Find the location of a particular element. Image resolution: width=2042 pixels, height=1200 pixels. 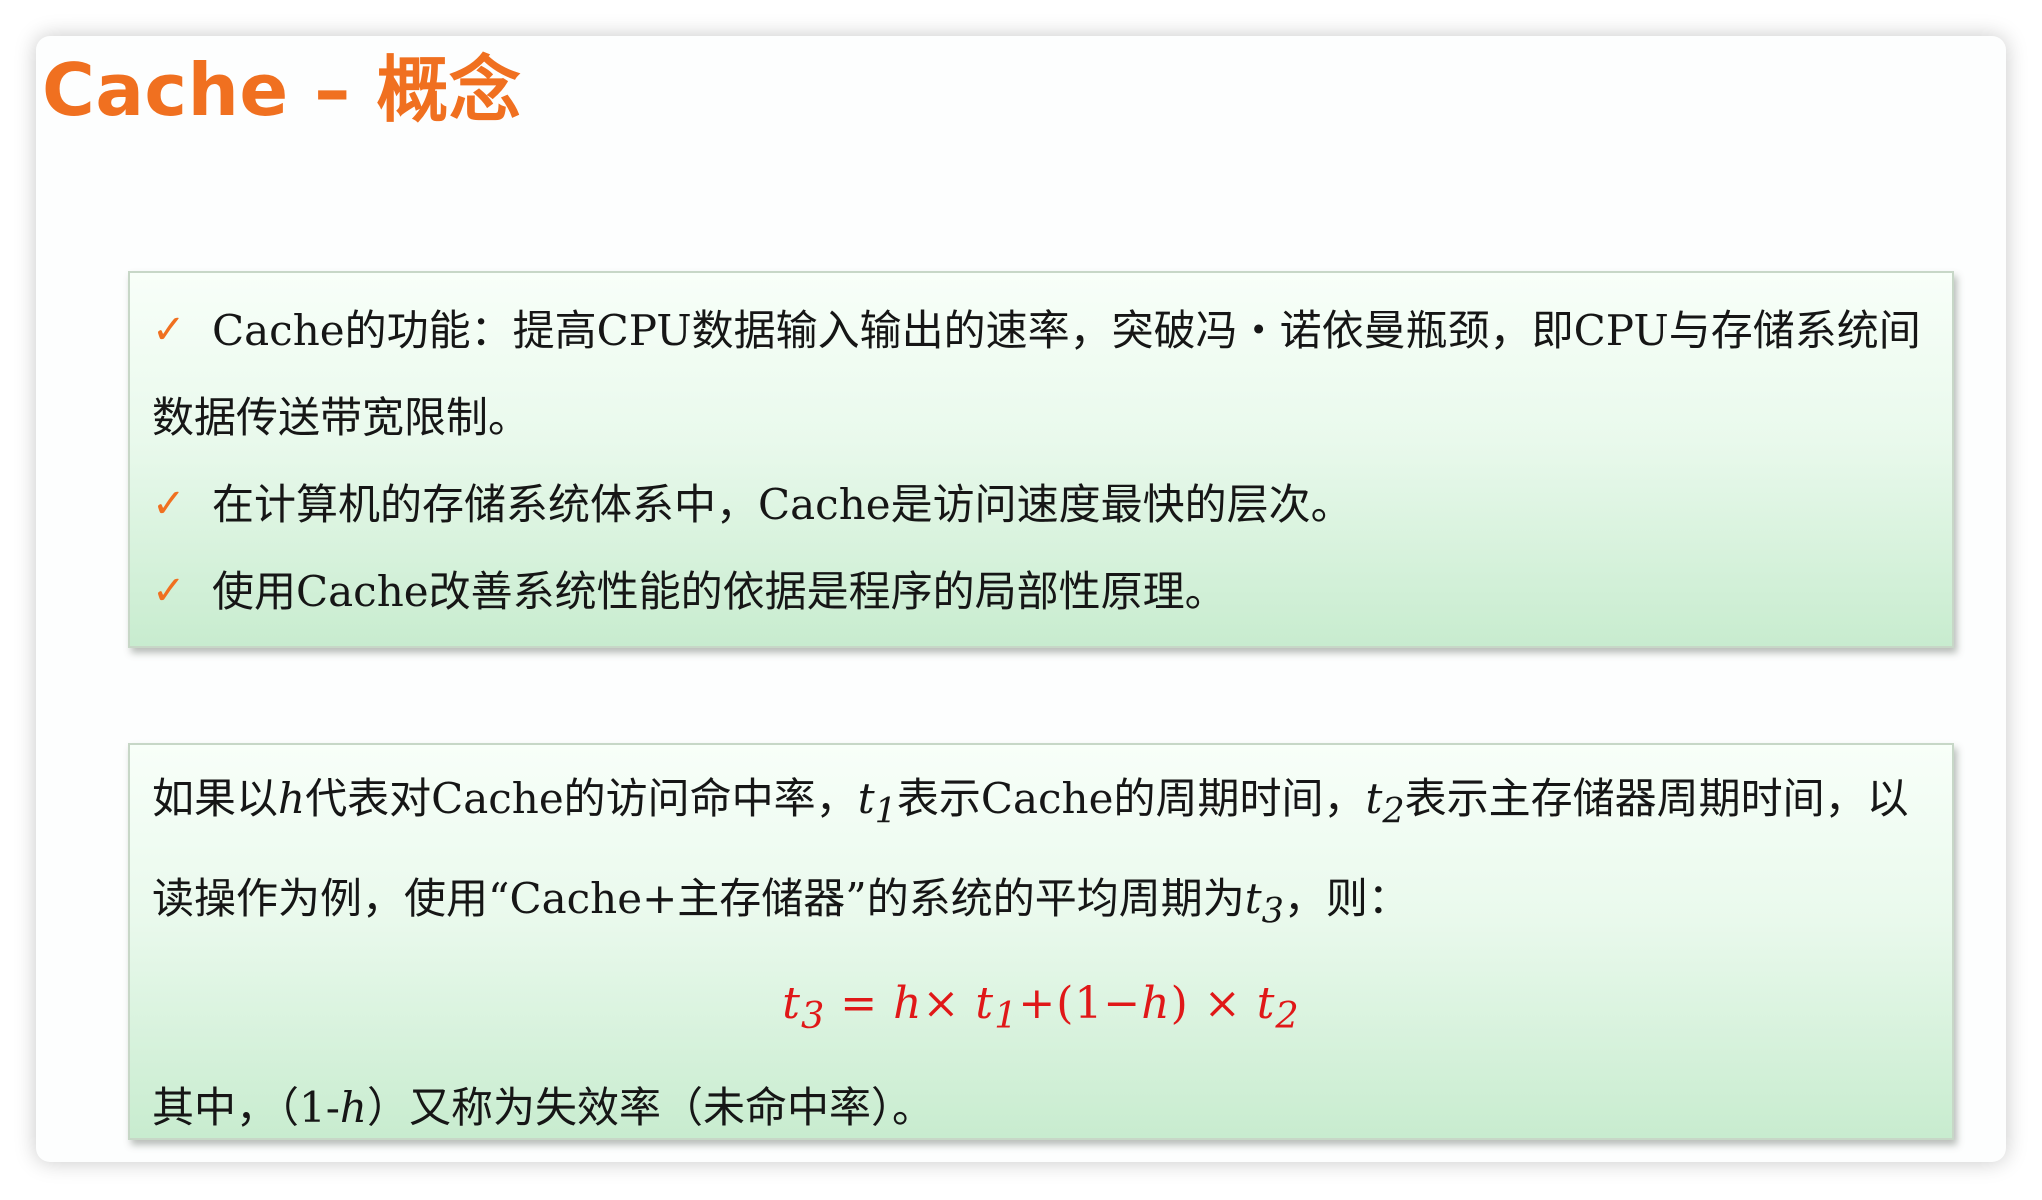

var-h: h is located at coordinates (292, 798).